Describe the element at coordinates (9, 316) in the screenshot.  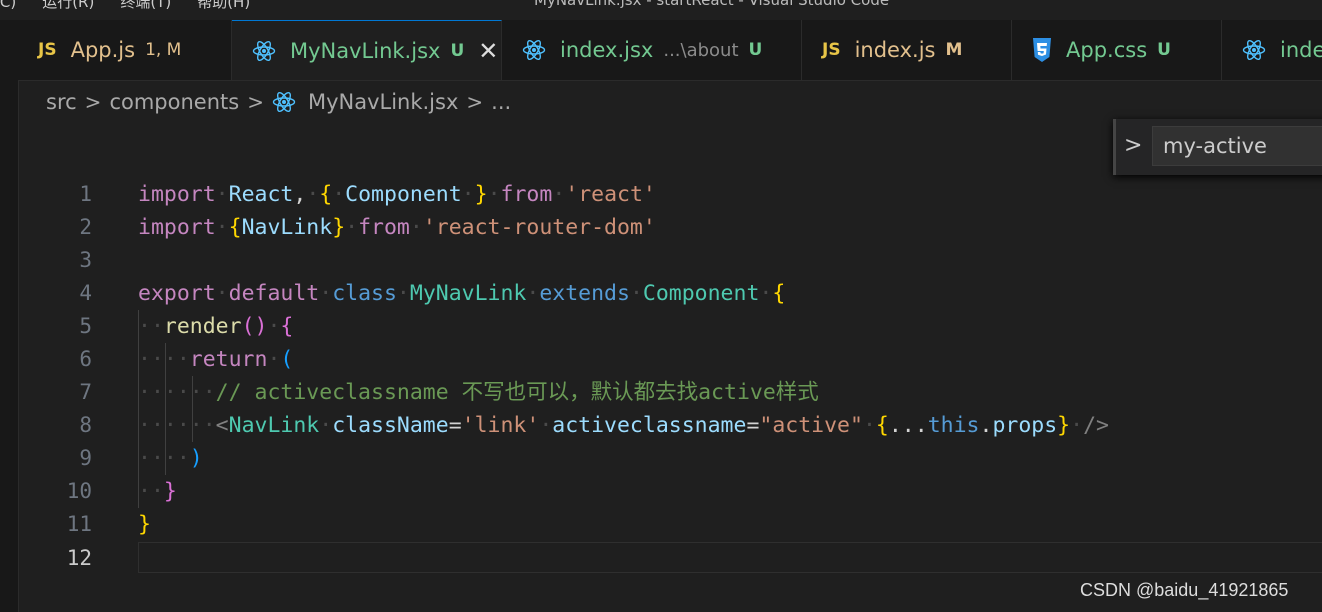
I see `activity-bar-edge` at that location.